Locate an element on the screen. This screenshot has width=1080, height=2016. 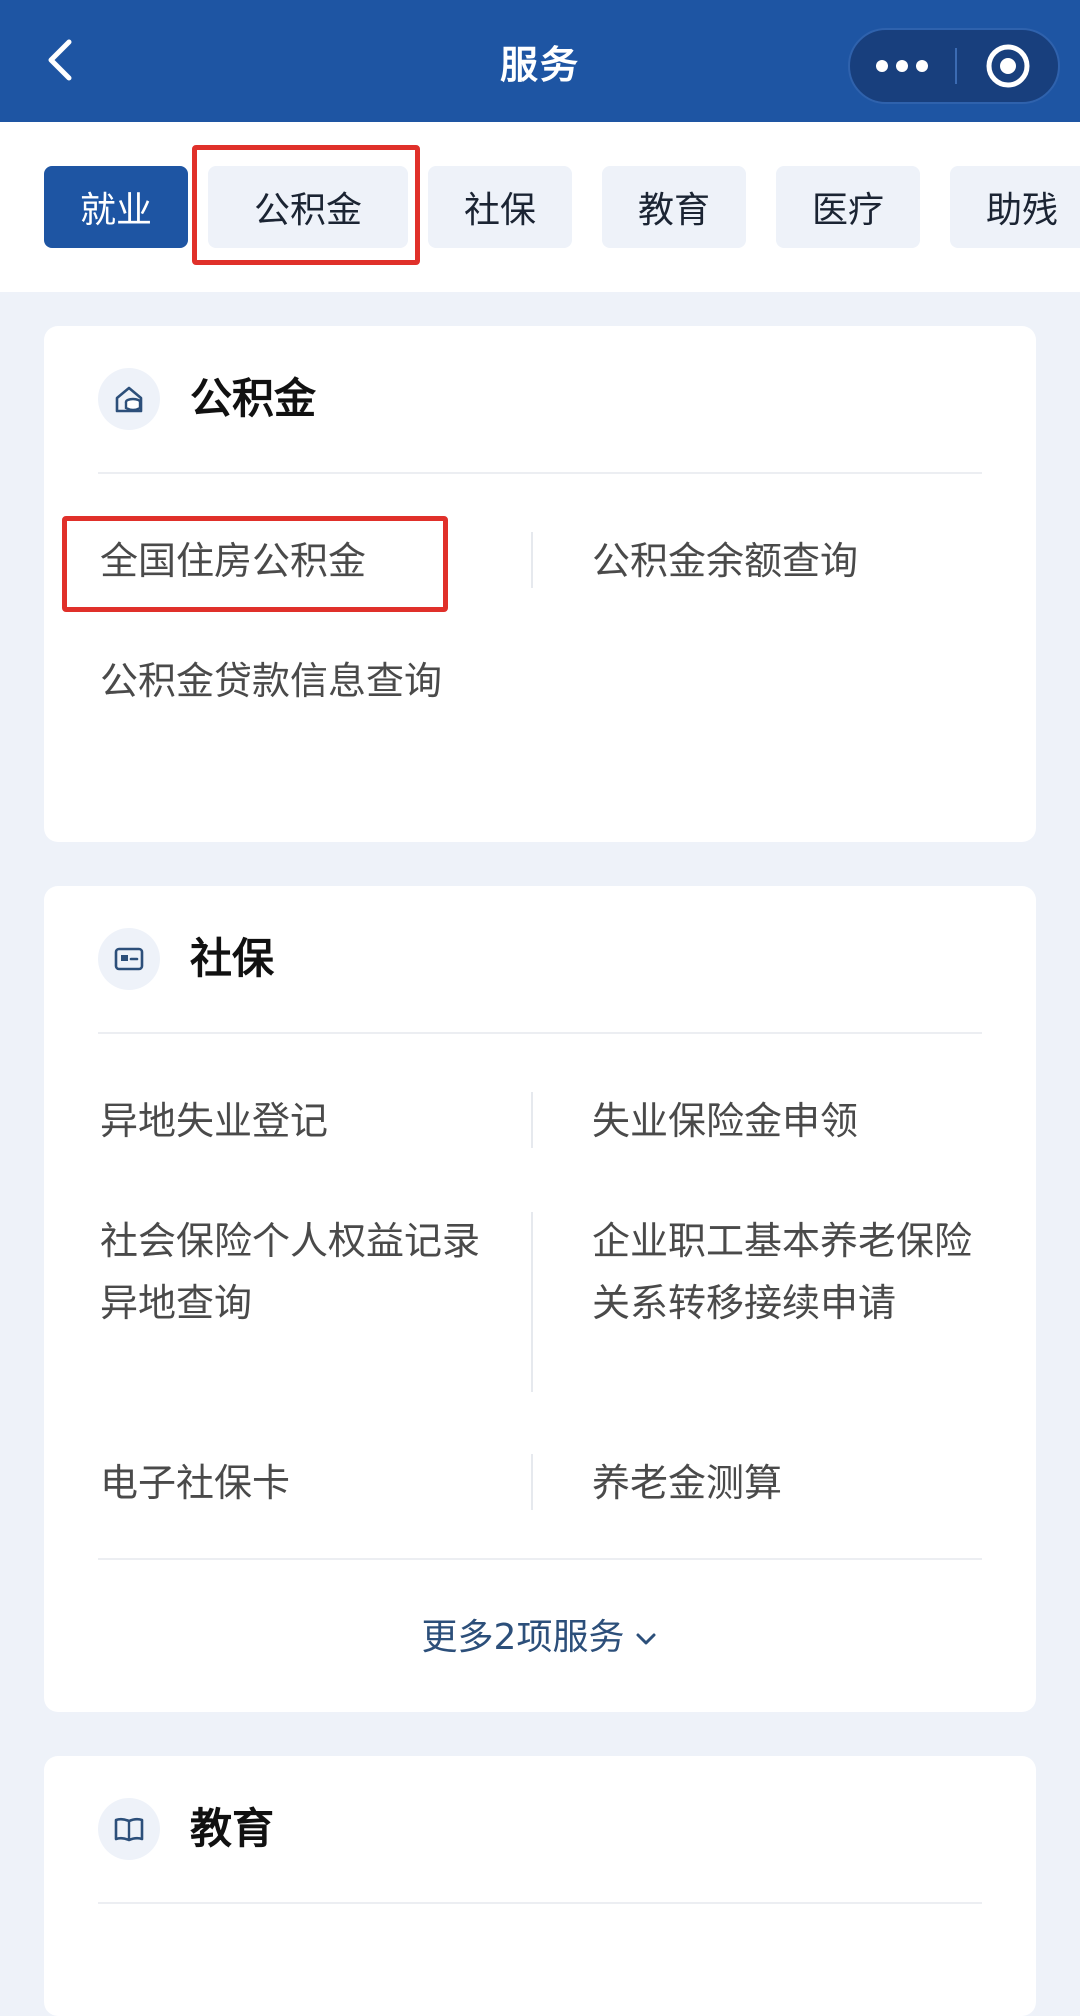
mini-program-capsule is located at coordinates (954, 66).